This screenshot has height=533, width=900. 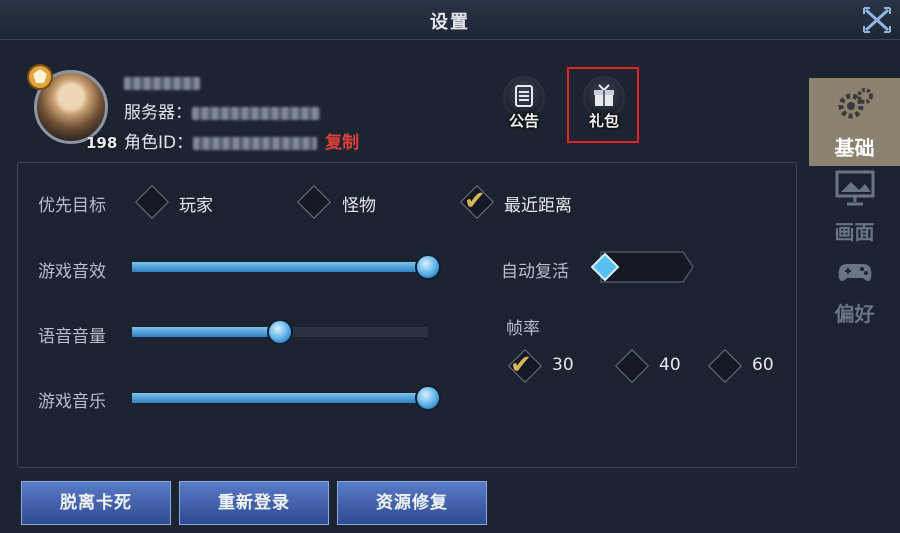 I want to click on tab-preferences: 偏好, so click(x=854, y=288).